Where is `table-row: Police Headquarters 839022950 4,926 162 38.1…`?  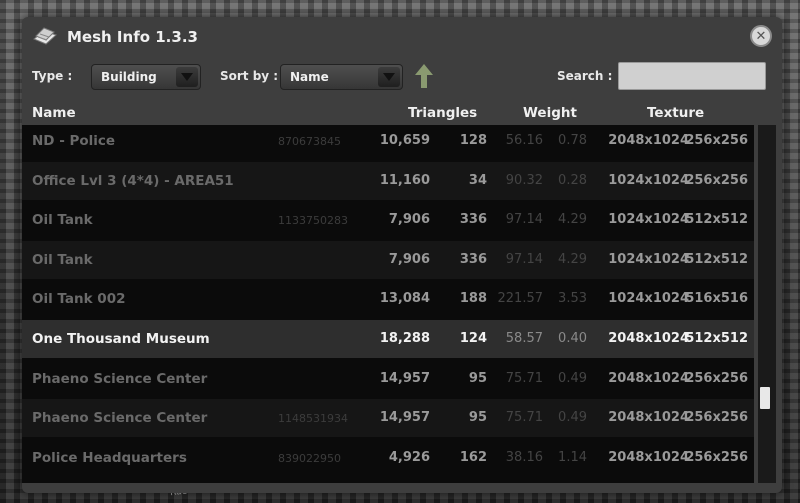
table-row: Police Headquarters 839022950 4,926 162 38.1… is located at coordinates (388, 458).